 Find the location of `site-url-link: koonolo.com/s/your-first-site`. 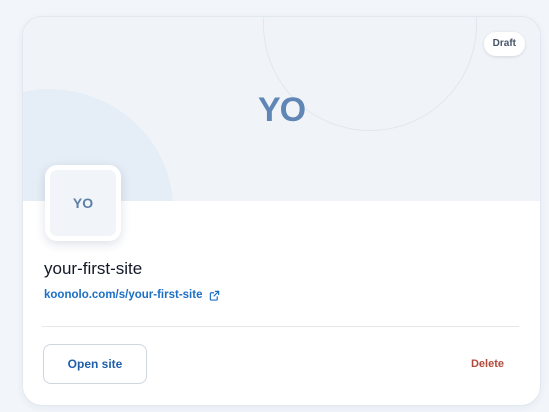

site-url-link: koonolo.com/s/your-first-site is located at coordinates (132, 295).